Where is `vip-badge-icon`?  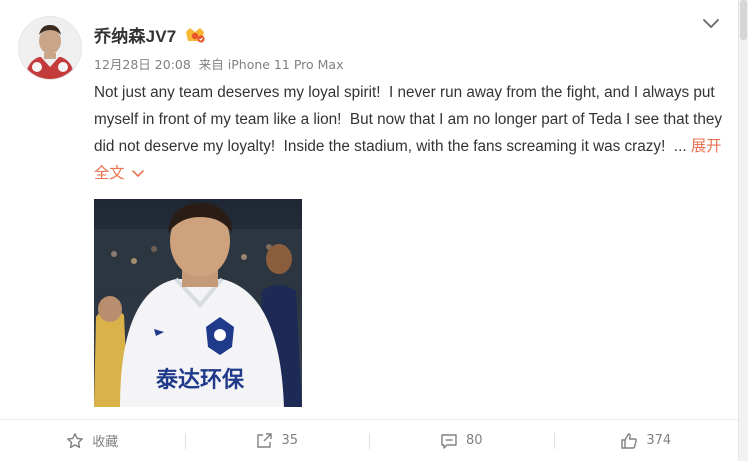
vip-badge-icon is located at coordinates (195, 35).